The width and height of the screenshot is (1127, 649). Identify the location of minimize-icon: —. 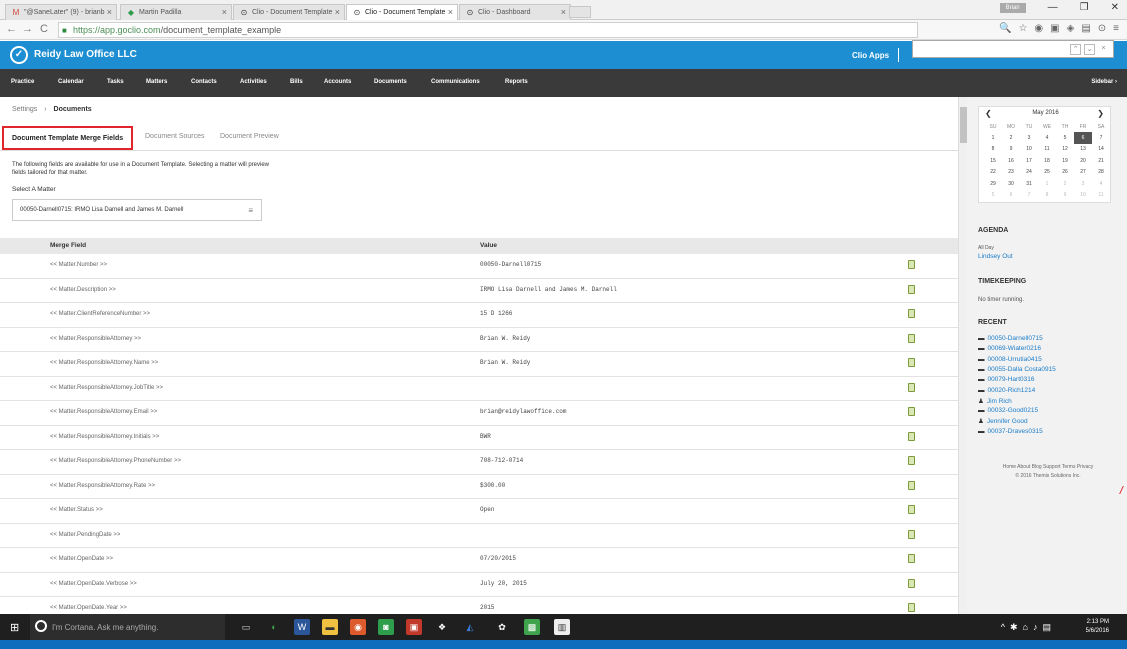
(1053, 7).